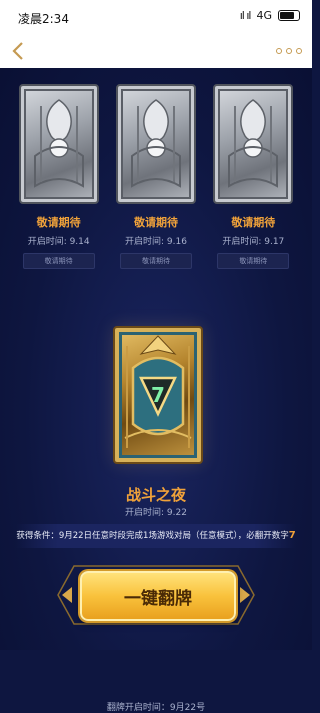 The image size is (320, 713). What do you see at coordinates (156, 708) in the screenshot?
I see `flip-open-time: 翻牌开启时间：9月22号` at bounding box center [156, 708].